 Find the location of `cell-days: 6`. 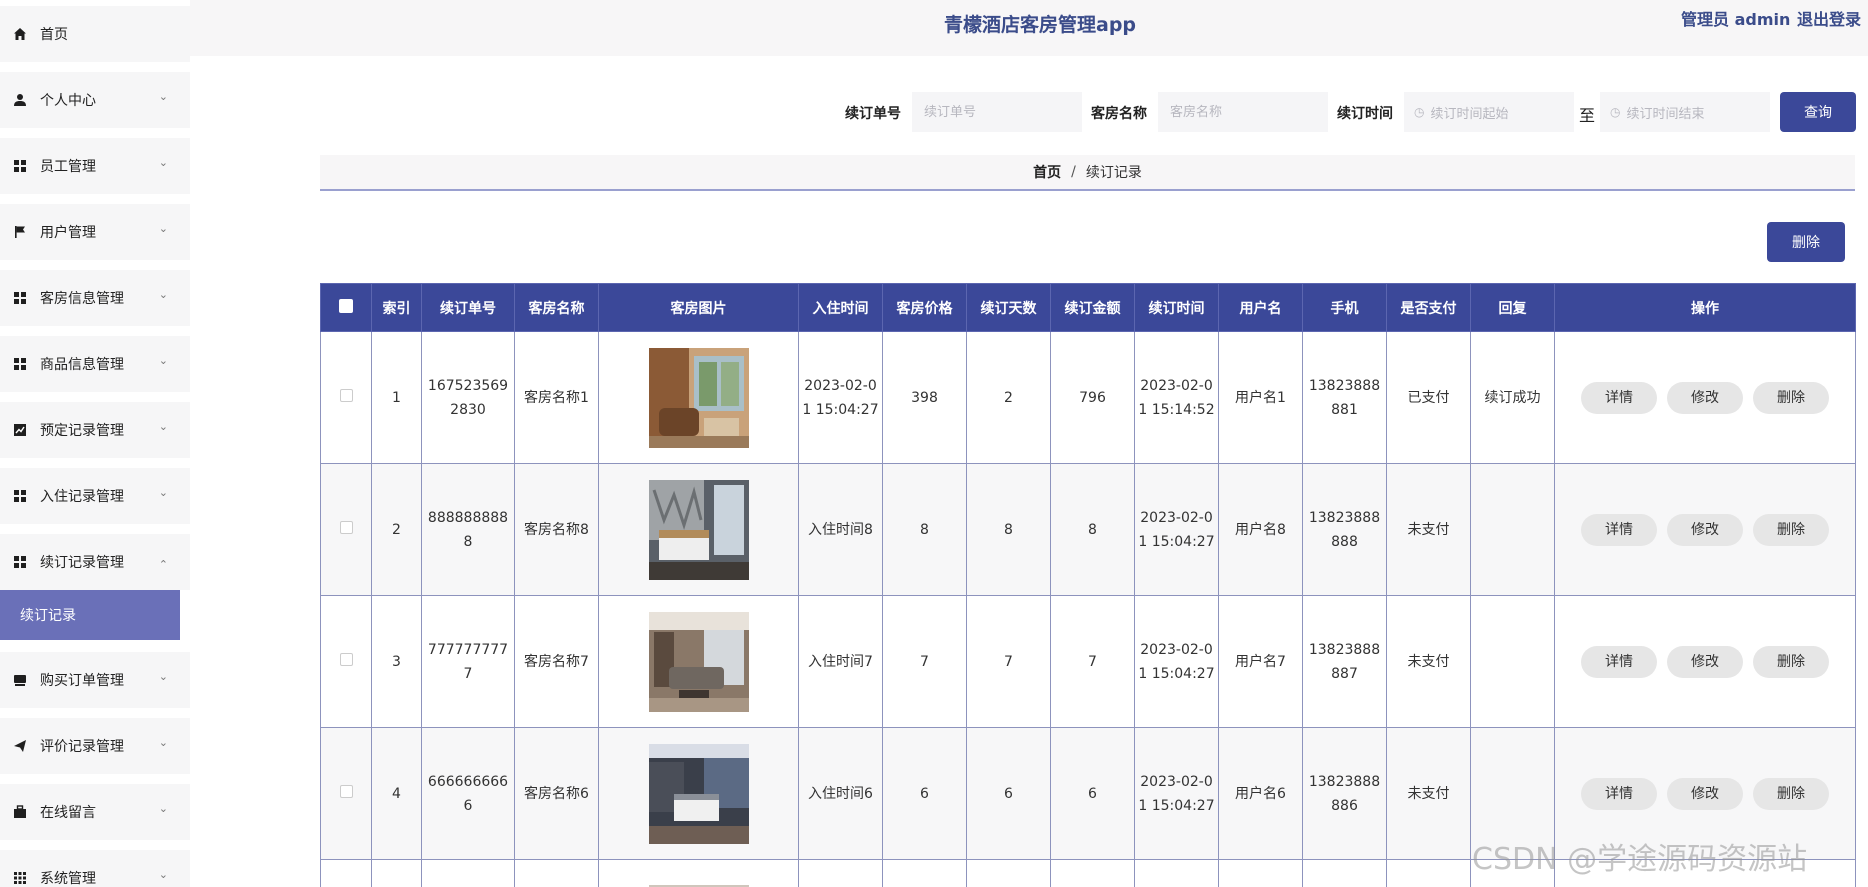

cell-days: 6 is located at coordinates (1008, 793).